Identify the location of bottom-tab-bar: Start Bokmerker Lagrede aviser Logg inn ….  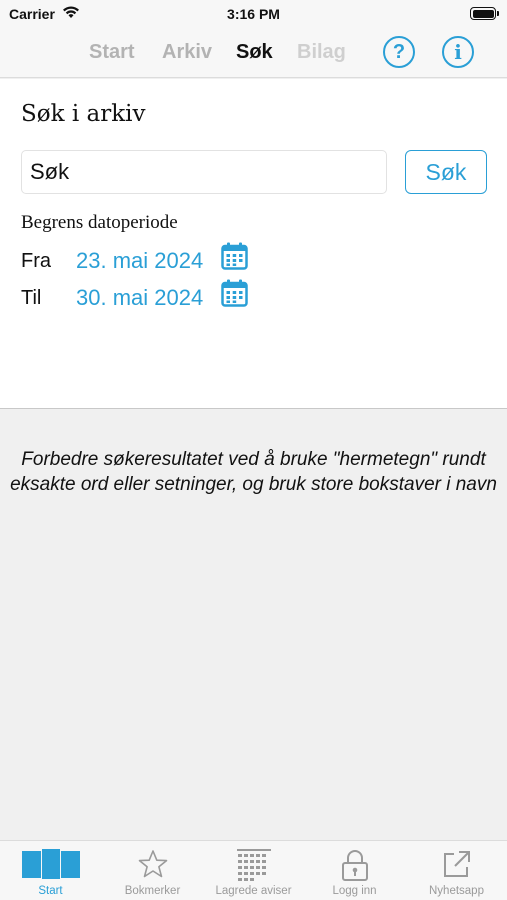
(253, 870).